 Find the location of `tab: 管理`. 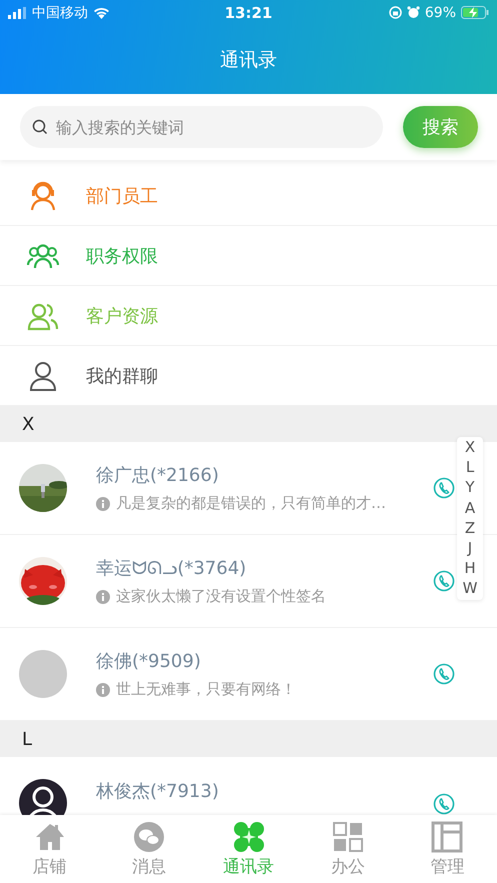

tab: 管理 is located at coordinates (447, 849).